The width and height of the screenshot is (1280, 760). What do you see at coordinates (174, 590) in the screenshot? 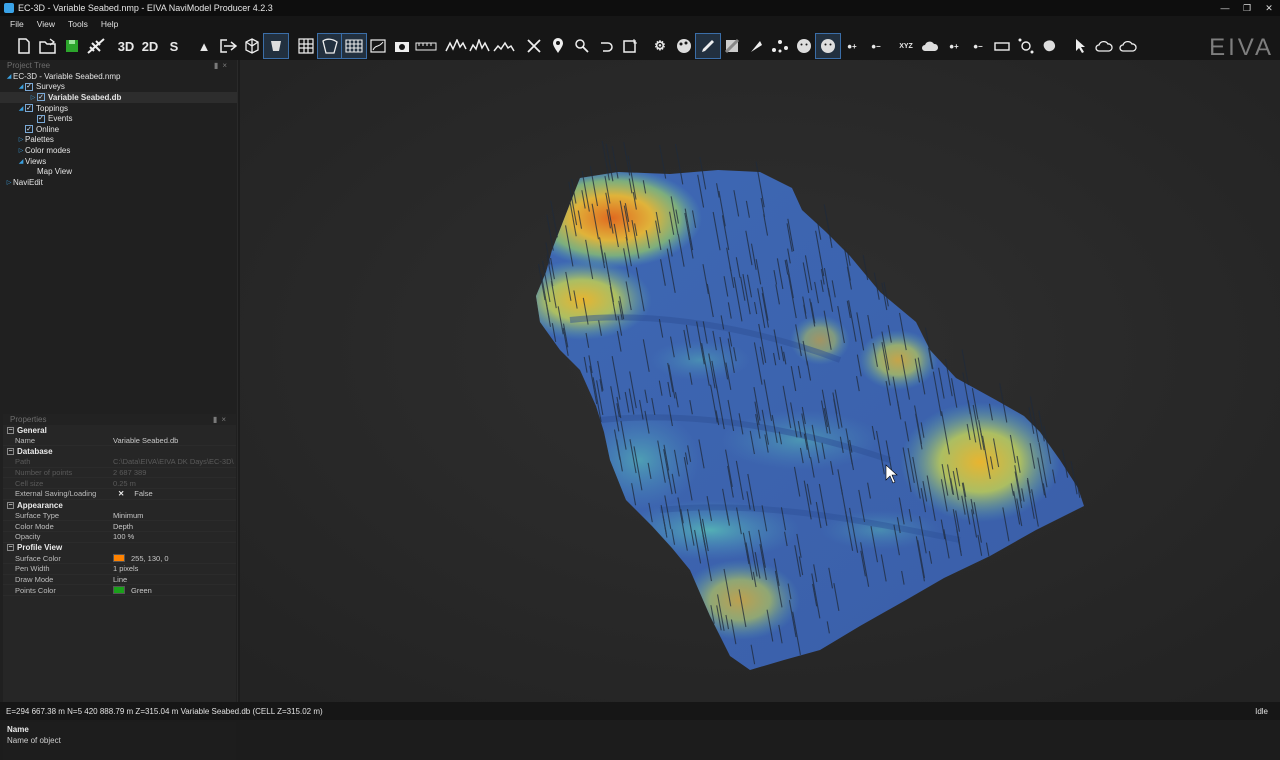
I see `property-value: Green` at bounding box center [174, 590].